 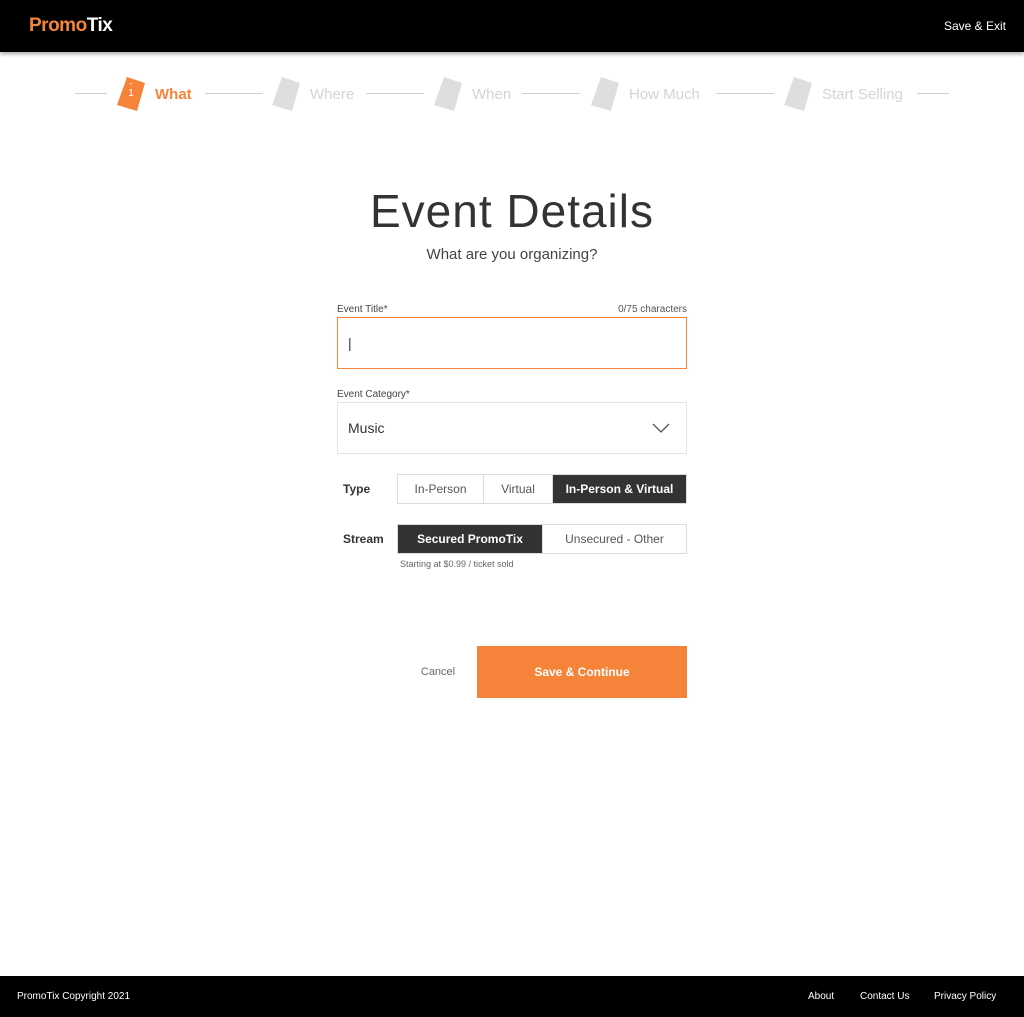 I want to click on top-bar: PromoTix Save & Exit, so click(x=512, y=26).